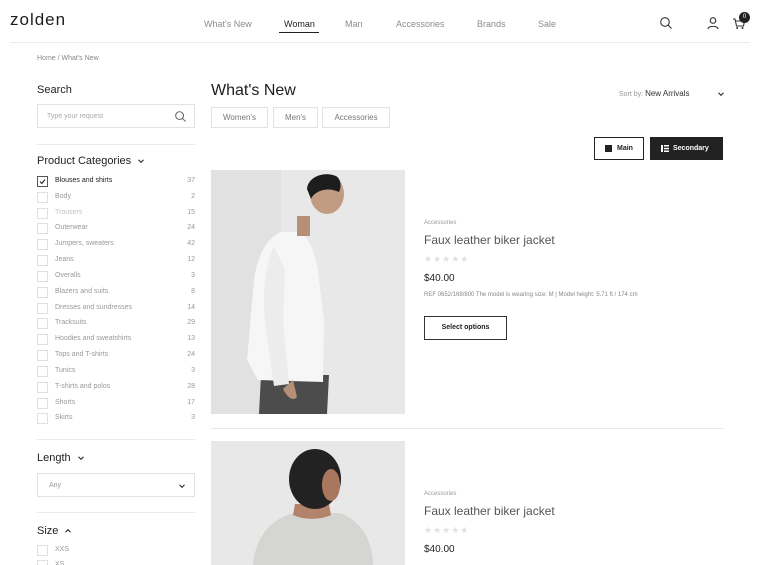 The image size is (760, 565). What do you see at coordinates (116, 485) in the screenshot?
I see `length-select: Any` at bounding box center [116, 485].